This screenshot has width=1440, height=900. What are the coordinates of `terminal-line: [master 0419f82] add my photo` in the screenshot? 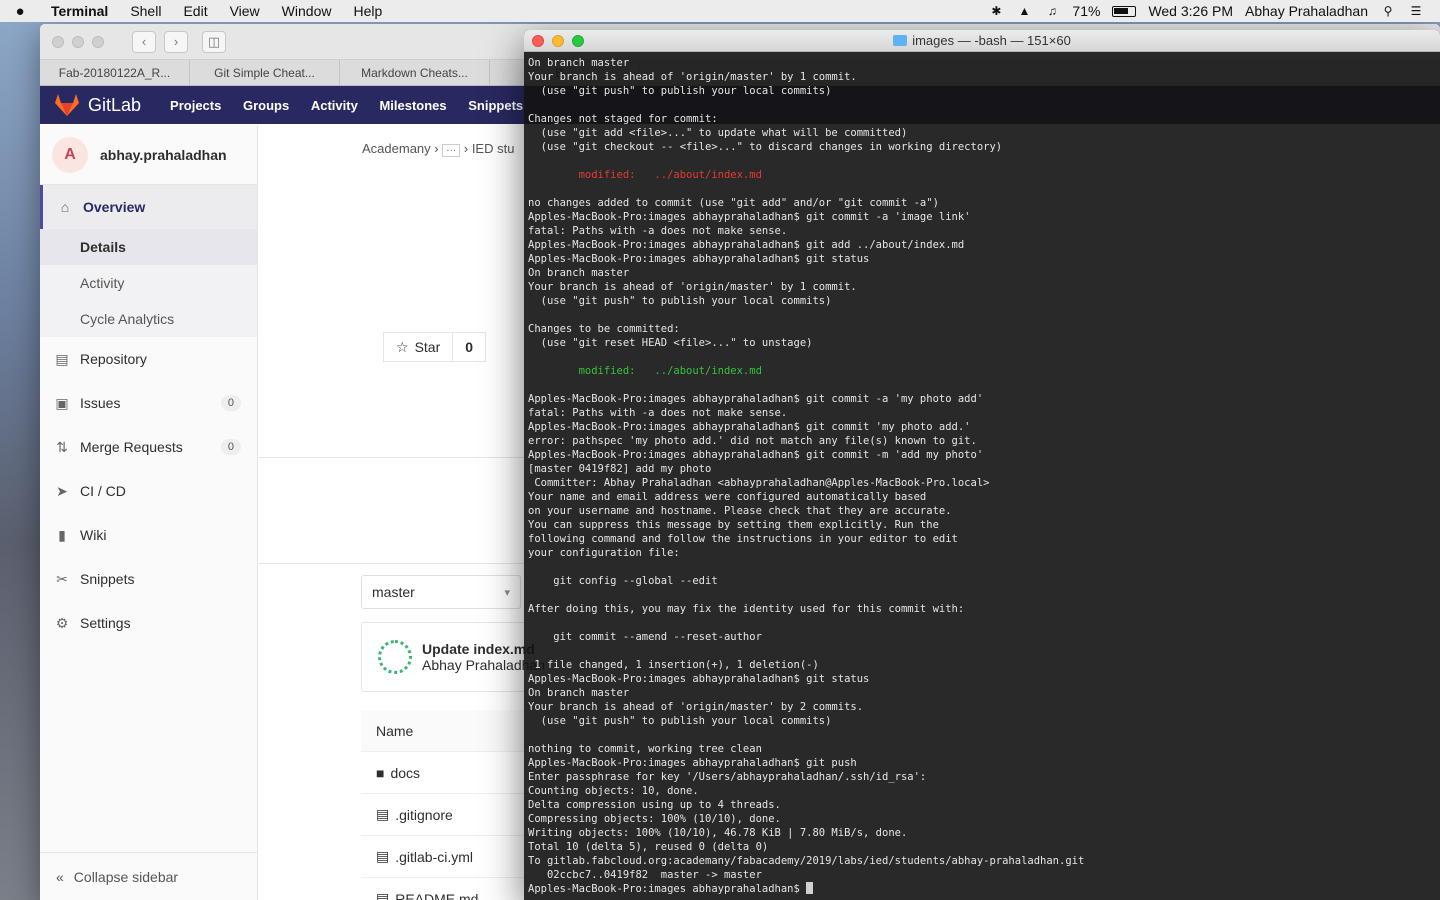 It's located at (620, 469).